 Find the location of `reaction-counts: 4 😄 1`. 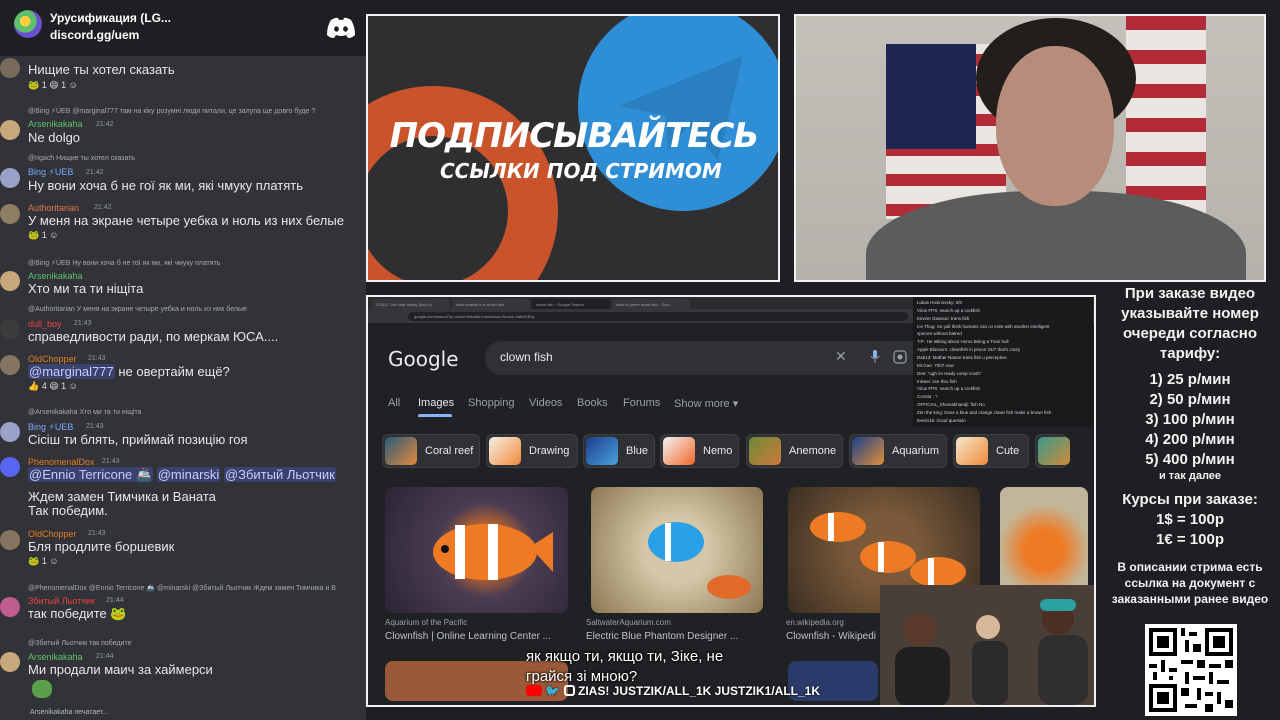

reaction-counts: 4 😄 1 is located at coordinates (54, 386).